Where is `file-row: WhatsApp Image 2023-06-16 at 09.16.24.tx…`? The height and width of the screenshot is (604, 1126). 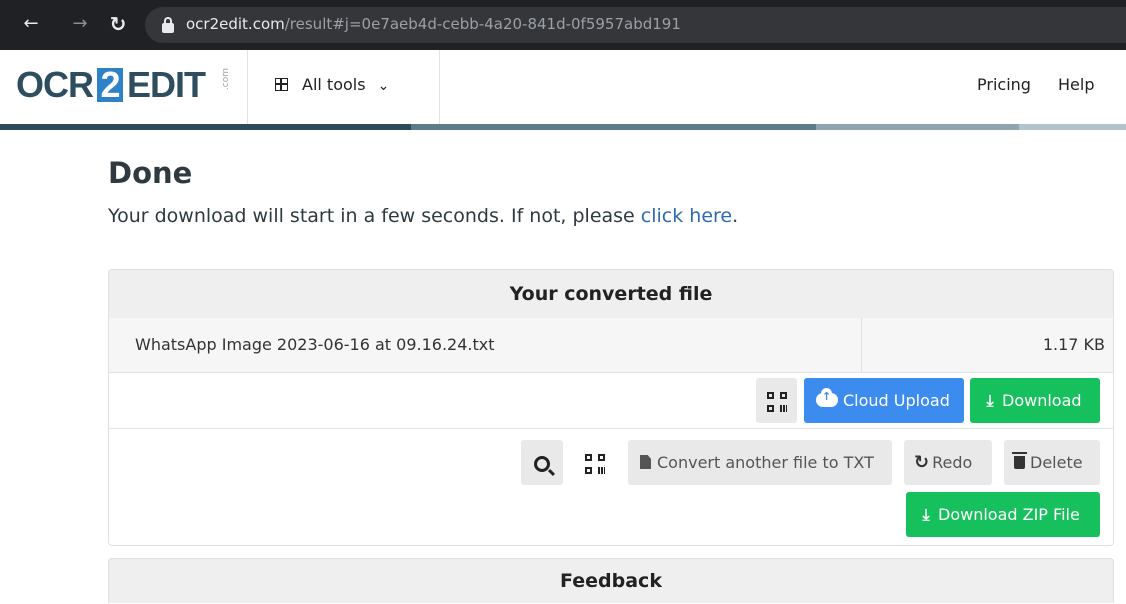
file-row: WhatsApp Image 2023-06-16 at 09.16.24.tx… is located at coordinates (611, 345).